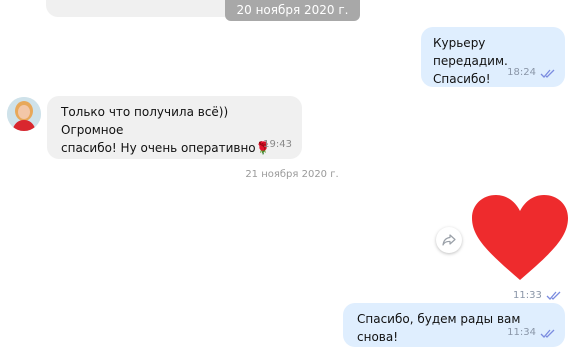  What do you see at coordinates (521, 332) in the screenshot?
I see `message-time: 11:34` at bounding box center [521, 332].